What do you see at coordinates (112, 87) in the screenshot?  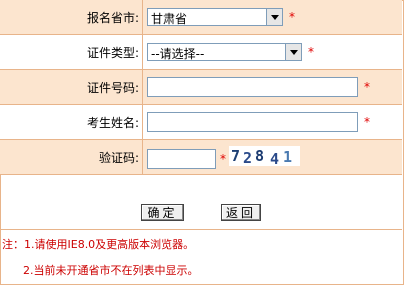 I see `cert-number-label: 证件号码:` at bounding box center [112, 87].